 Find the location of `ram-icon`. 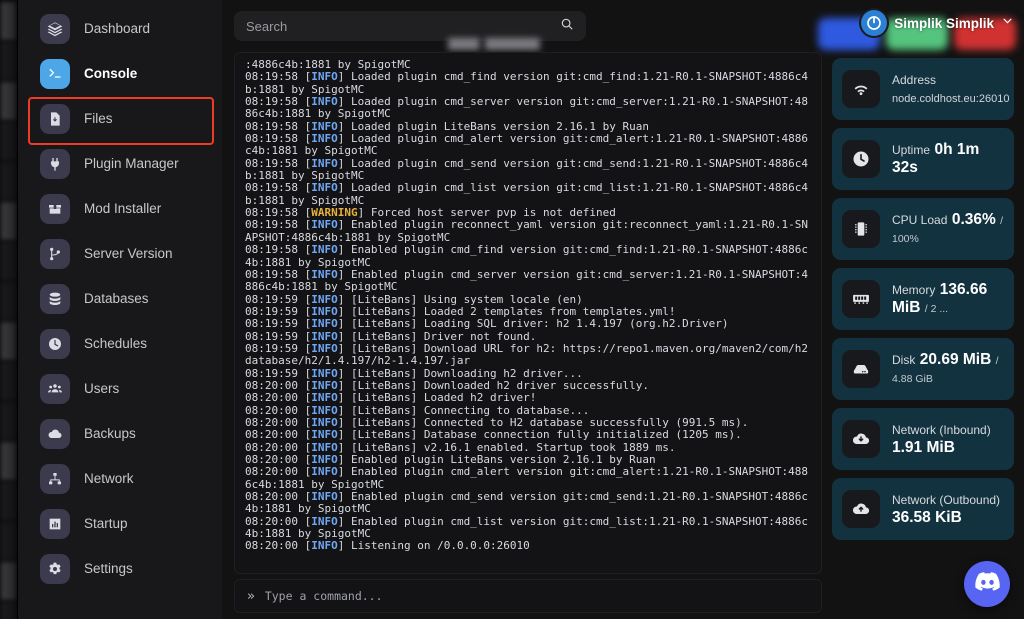

ram-icon is located at coordinates (861, 299).